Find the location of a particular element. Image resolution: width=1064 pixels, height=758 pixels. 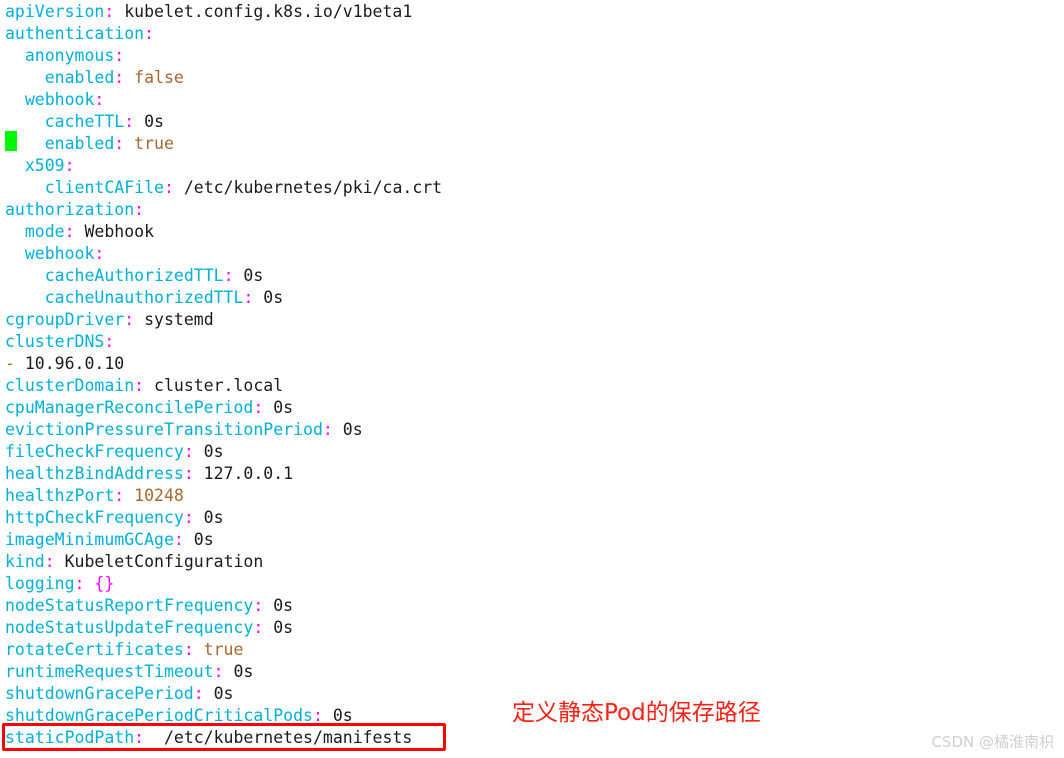

yaml-value: kubelet.config.k8s.io/v1beta1 is located at coordinates (263, 11).